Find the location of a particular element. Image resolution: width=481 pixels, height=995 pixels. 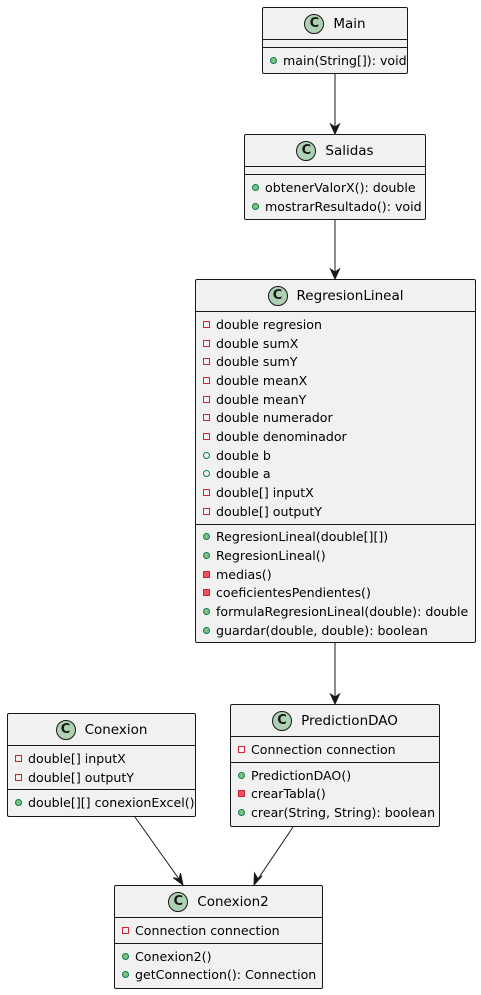

relation-conexion-conexion2 is located at coordinates (157, 848).